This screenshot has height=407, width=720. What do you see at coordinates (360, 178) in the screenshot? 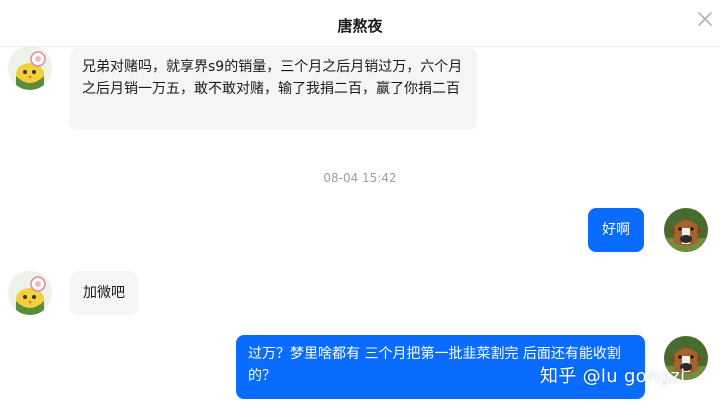
I see `message-timestamp: 08-04 15:42` at bounding box center [360, 178].